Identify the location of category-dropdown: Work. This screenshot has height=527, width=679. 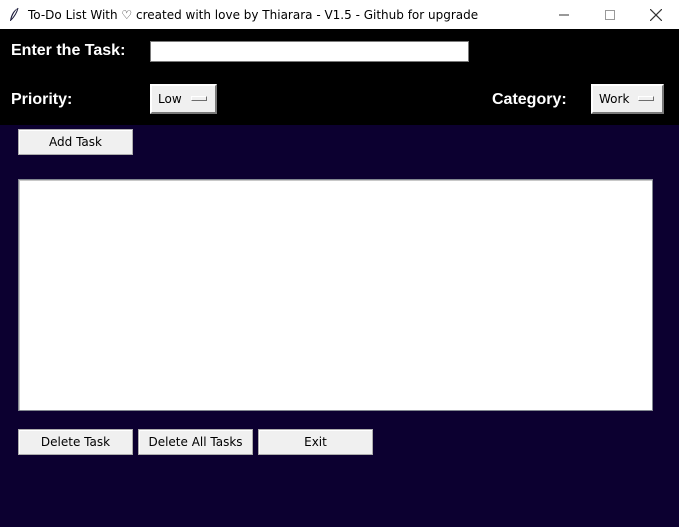
(627, 99).